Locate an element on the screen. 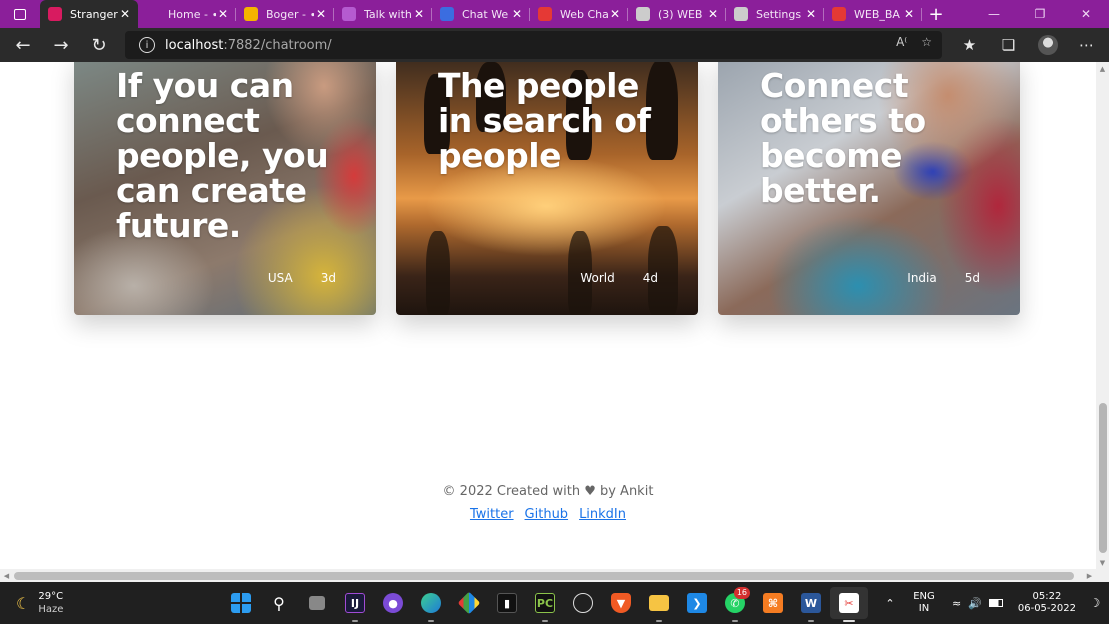 Image resolution: width=1109 pixels, height=624 pixels. clock: 05:22 06-05-2022 is located at coordinates (1047, 603).